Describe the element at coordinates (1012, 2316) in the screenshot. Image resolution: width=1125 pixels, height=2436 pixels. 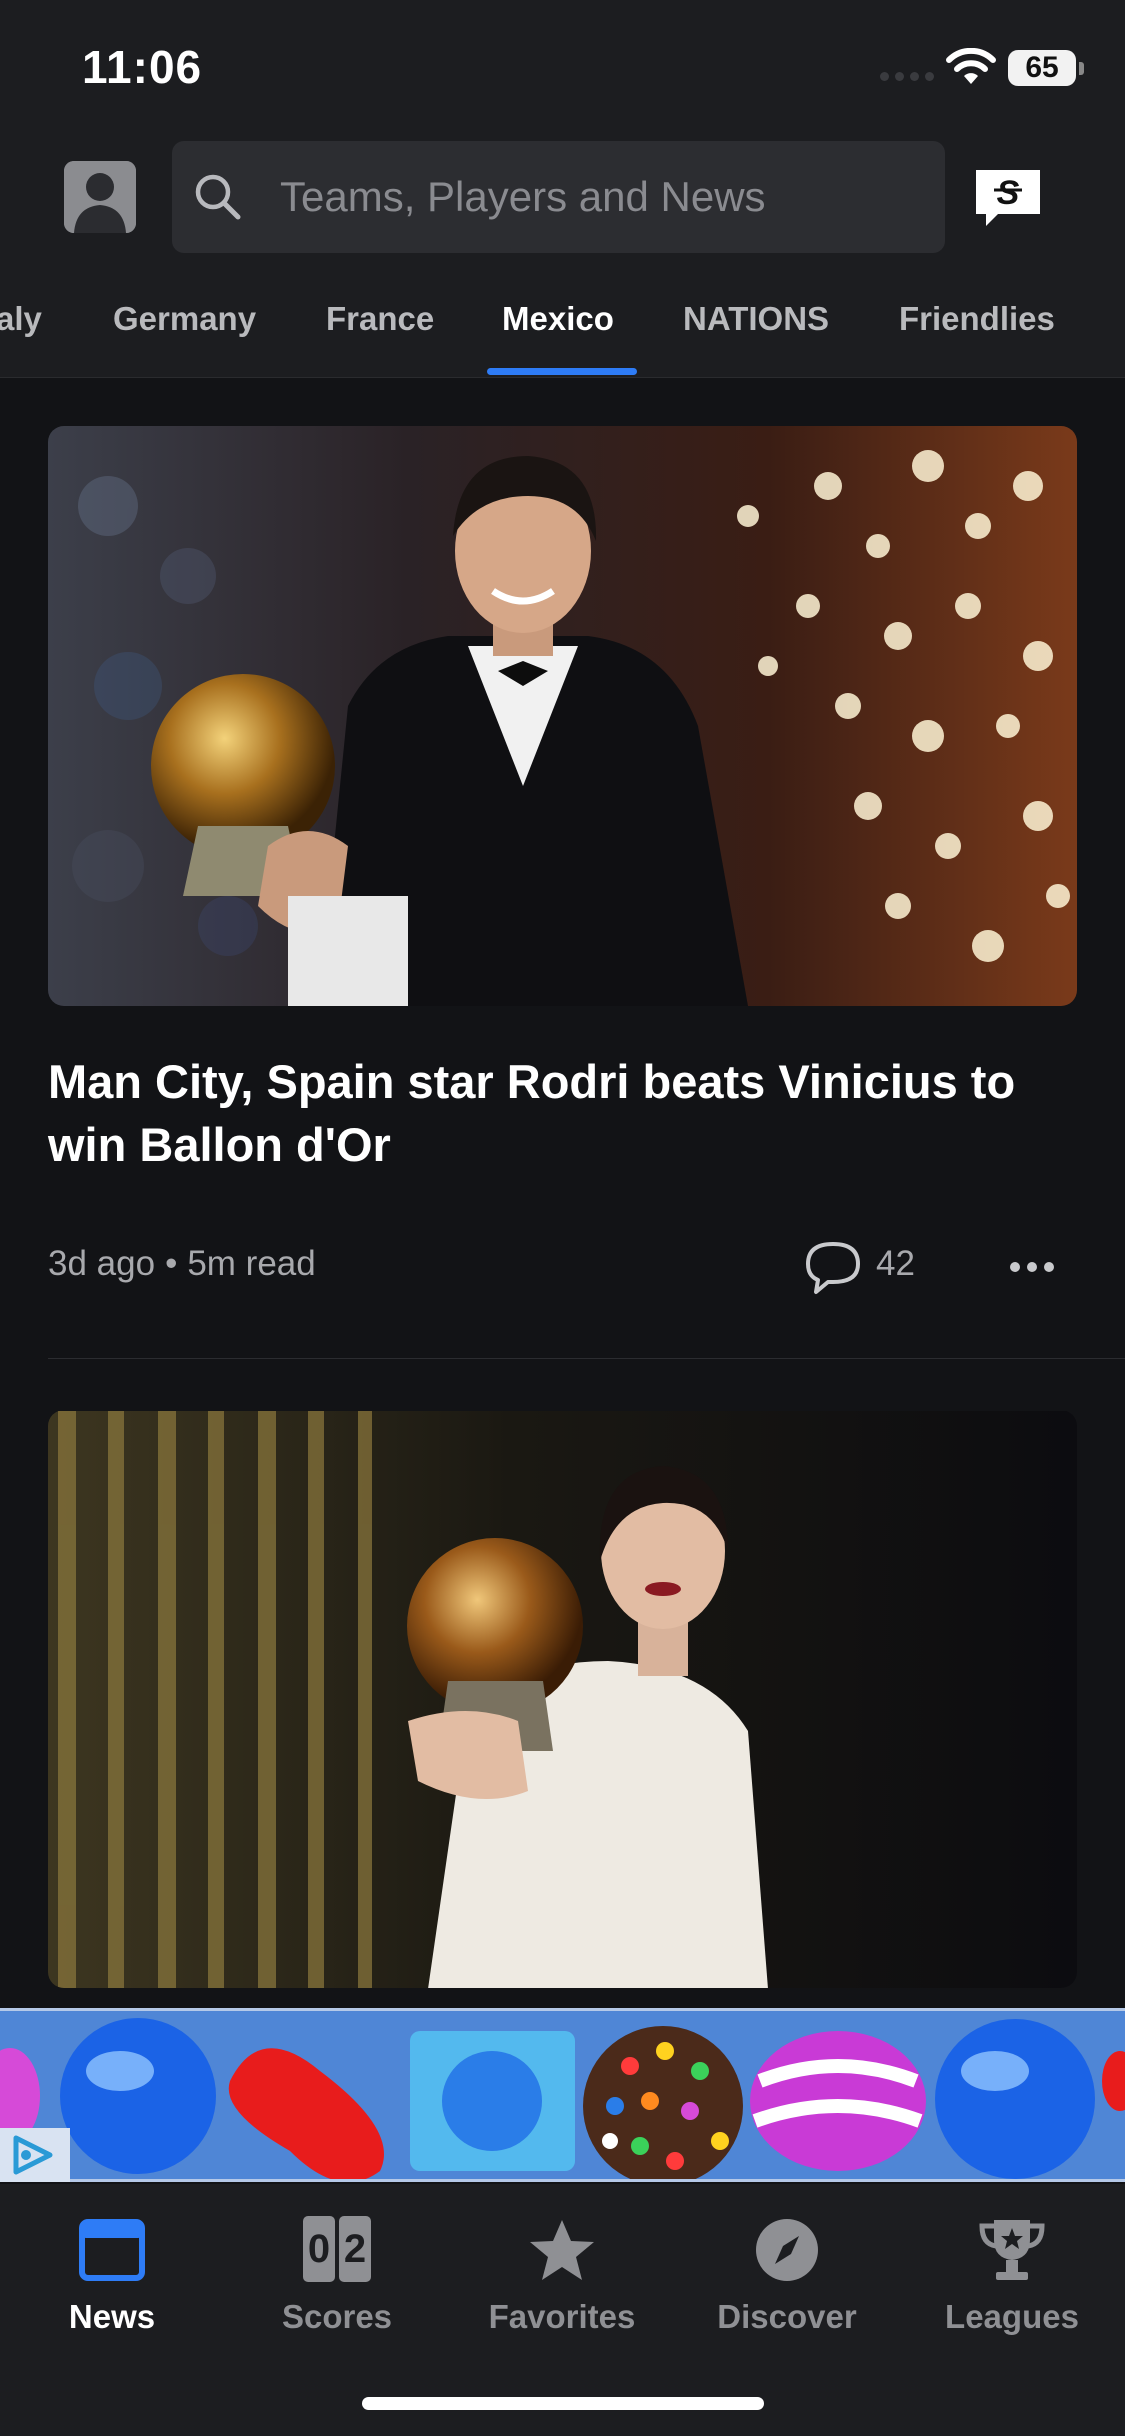
I see `tab-leagues-label: Leagues` at that location.